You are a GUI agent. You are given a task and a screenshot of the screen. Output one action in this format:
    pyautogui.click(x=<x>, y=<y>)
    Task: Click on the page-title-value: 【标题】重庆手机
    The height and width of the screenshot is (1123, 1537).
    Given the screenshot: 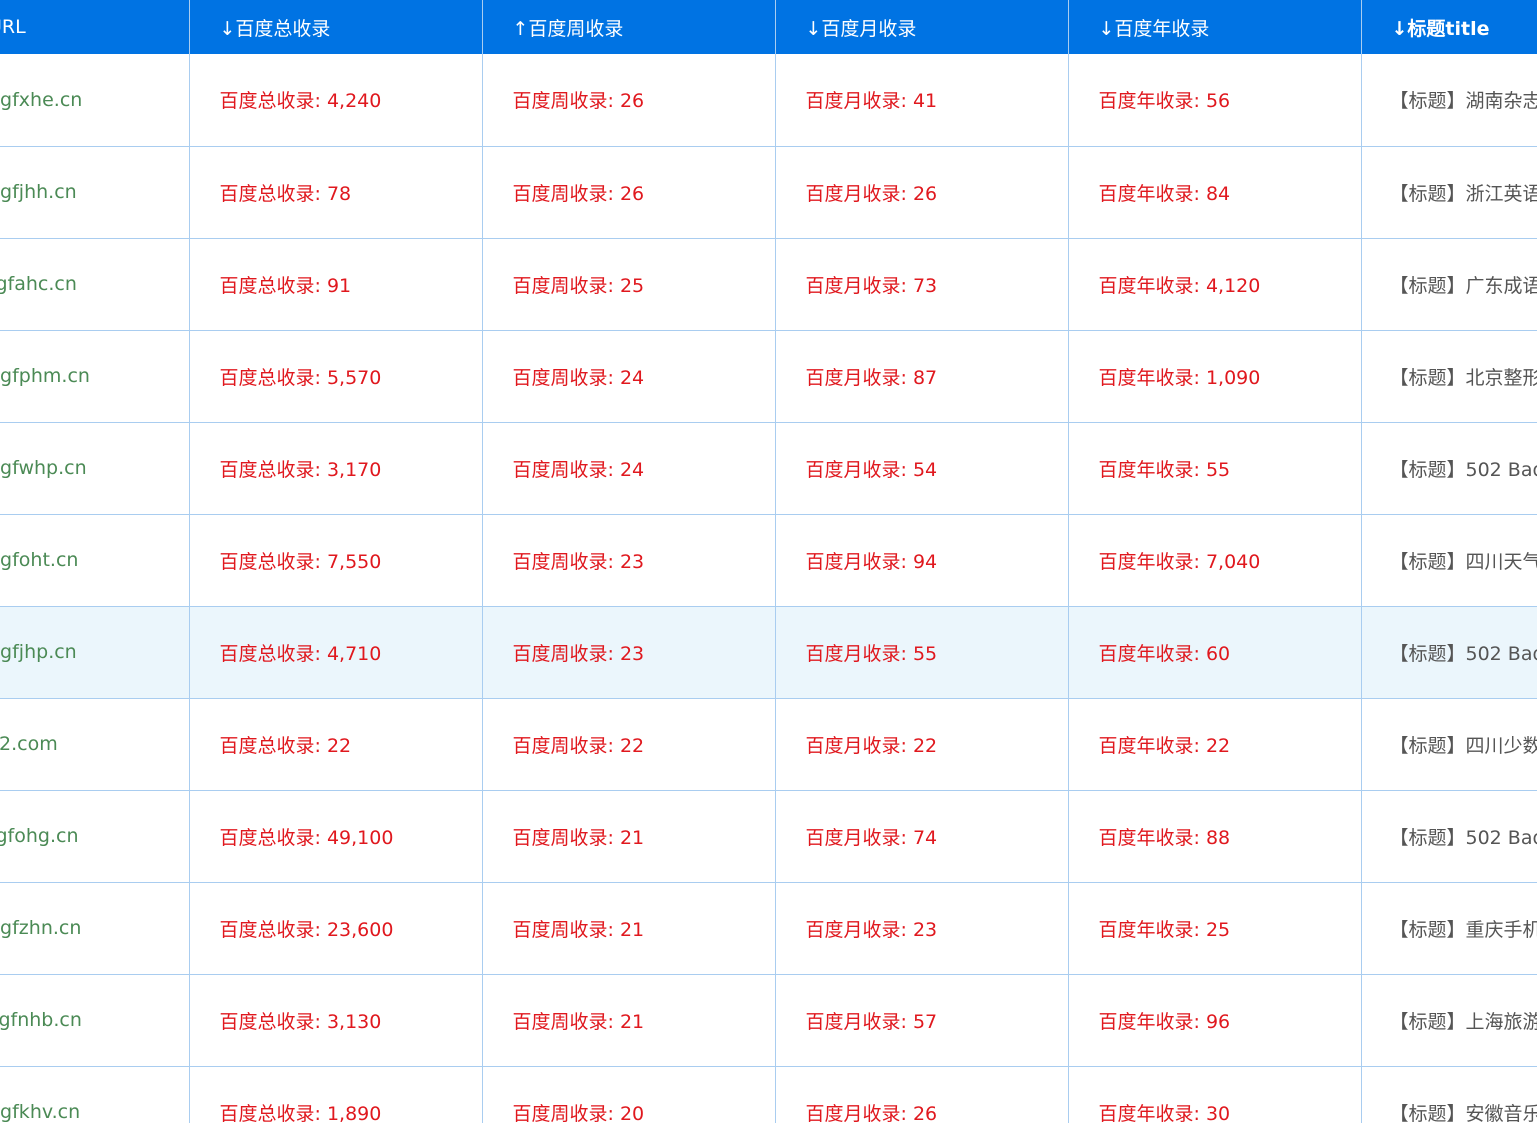 What is the action you would take?
    pyautogui.click(x=1449, y=928)
    